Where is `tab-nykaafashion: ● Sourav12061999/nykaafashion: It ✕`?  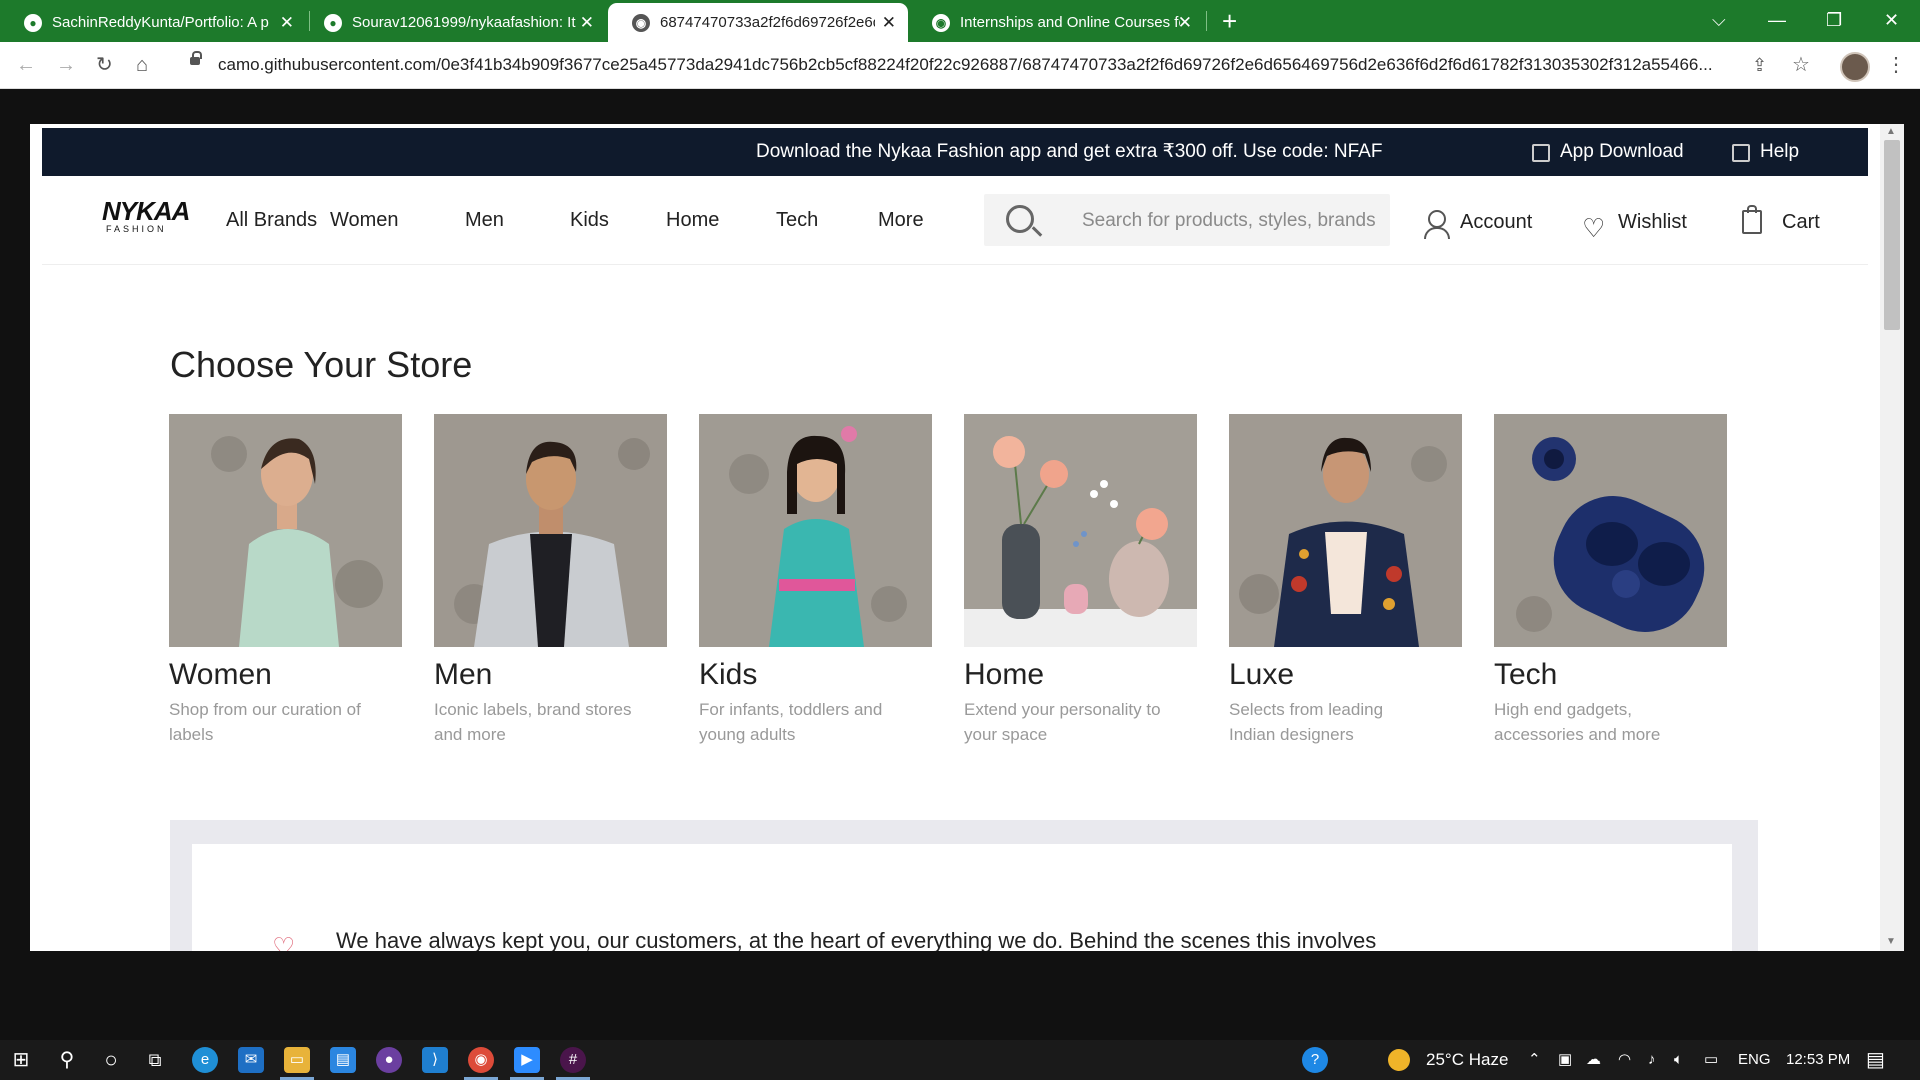 tab-nykaafashion: ● Sourav12061999/nykaafashion: It ✕ is located at coordinates (453, 22).